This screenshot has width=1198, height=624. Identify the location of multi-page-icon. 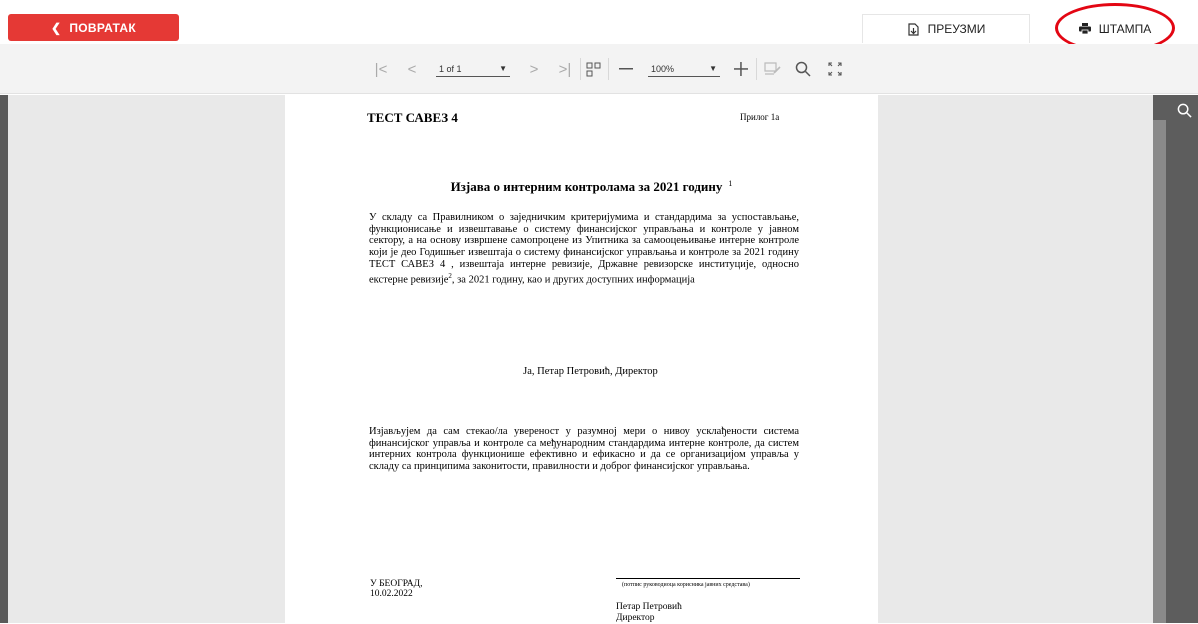
(593, 69).